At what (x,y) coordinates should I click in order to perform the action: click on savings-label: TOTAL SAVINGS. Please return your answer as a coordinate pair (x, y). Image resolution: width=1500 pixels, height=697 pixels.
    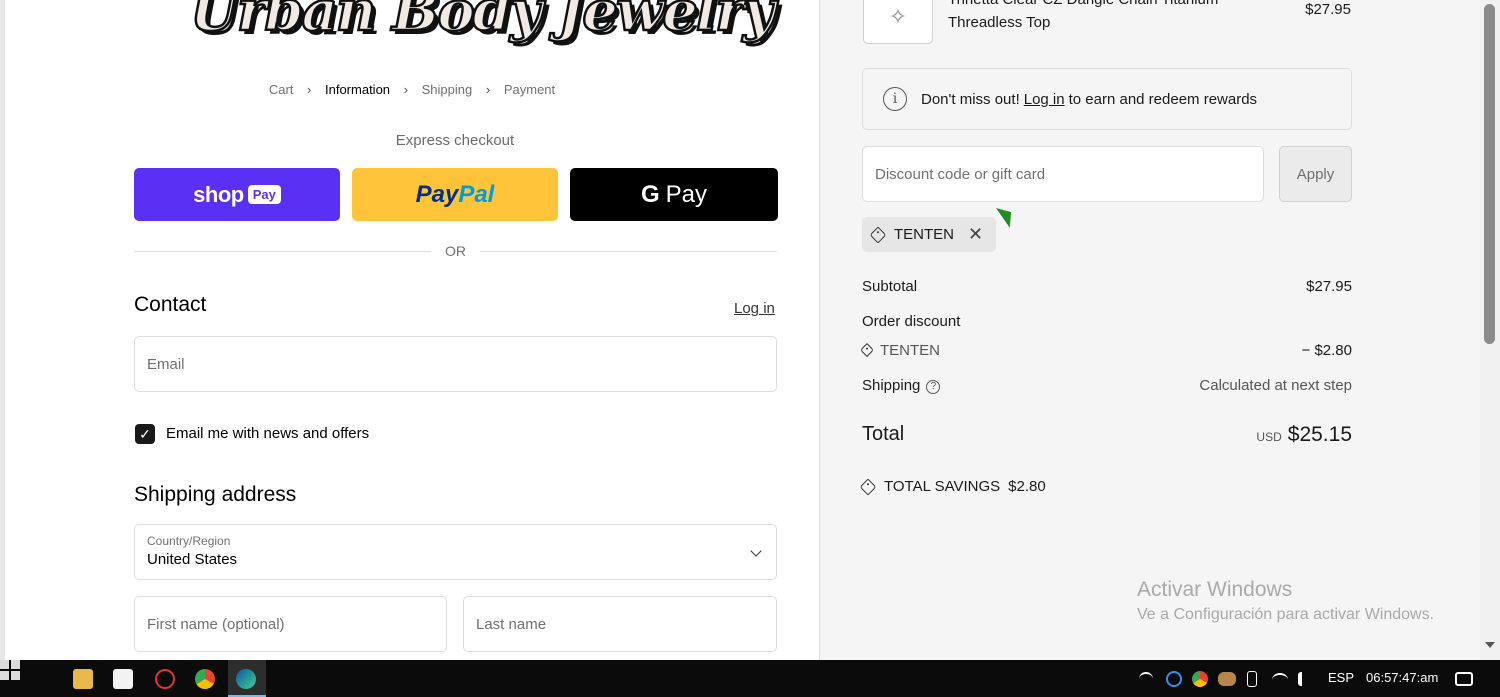
    Looking at the image, I should click on (942, 486).